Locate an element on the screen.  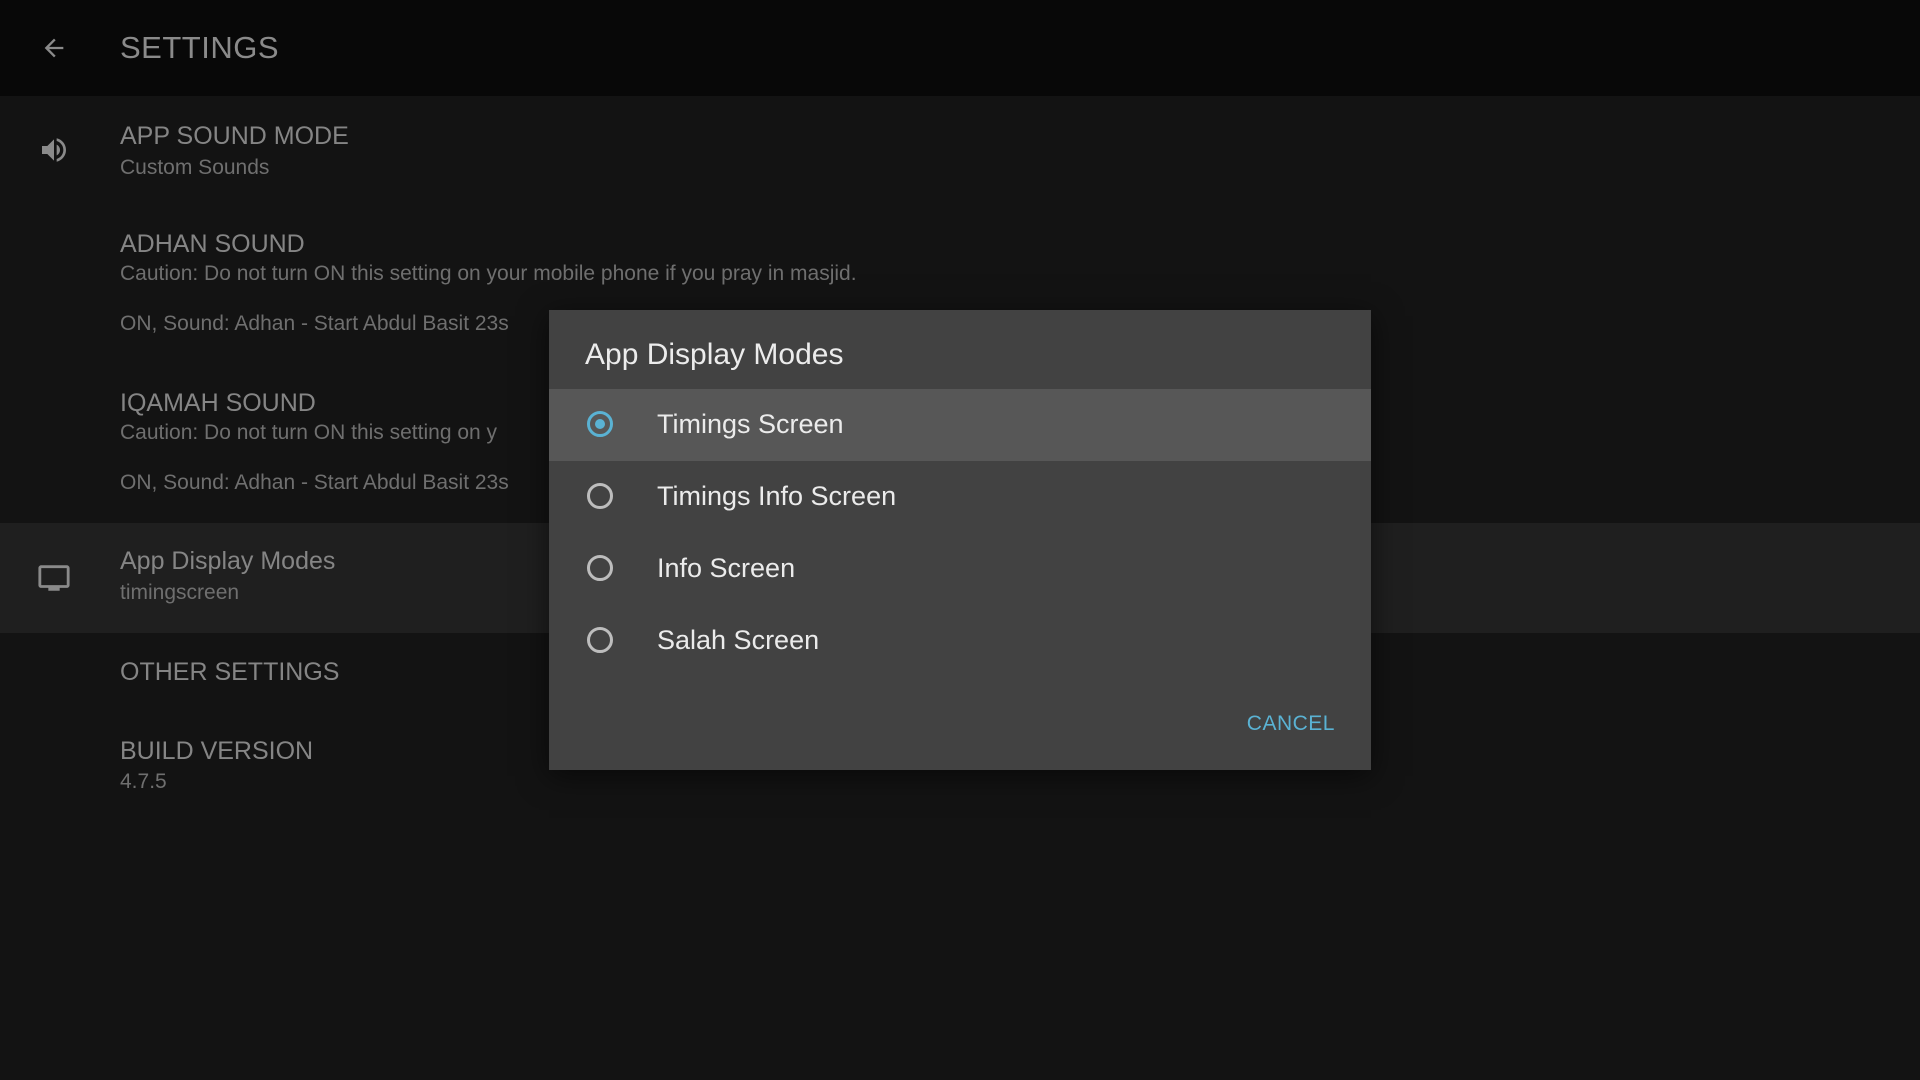
option-timings-screen: Timings Screen is located at coordinates (960, 425).